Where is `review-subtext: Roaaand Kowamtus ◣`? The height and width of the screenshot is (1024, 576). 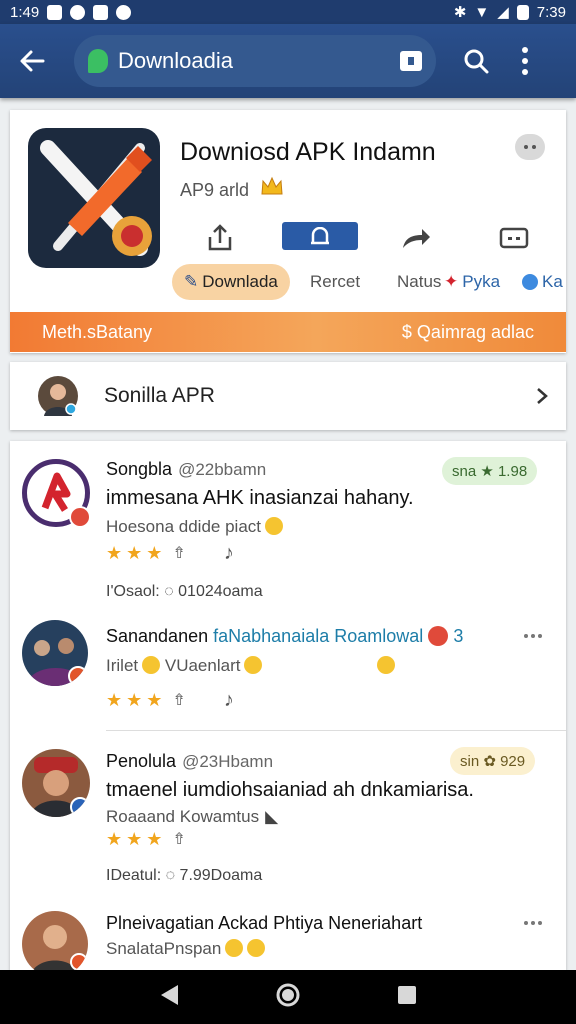 review-subtext: Roaaand Kowamtus ◣ is located at coordinates (192, 817).